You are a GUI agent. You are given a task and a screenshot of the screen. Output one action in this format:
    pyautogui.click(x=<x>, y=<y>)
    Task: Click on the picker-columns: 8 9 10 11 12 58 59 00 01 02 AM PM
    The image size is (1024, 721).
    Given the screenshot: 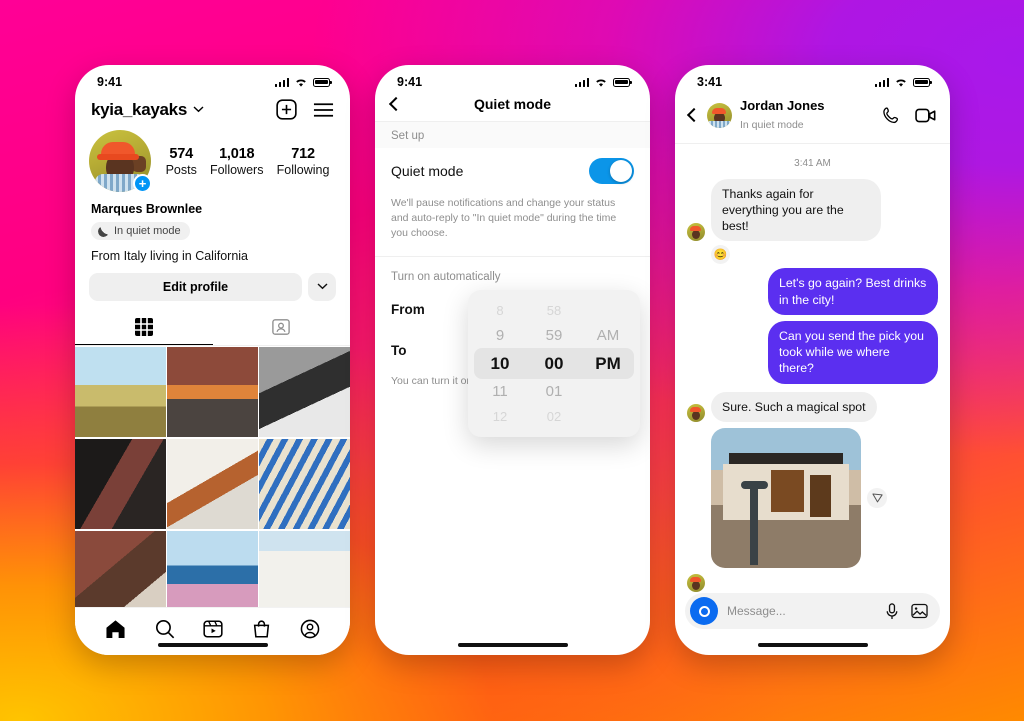 What is the action you would take?
    pyautogui.click(x=554, y=364)
    